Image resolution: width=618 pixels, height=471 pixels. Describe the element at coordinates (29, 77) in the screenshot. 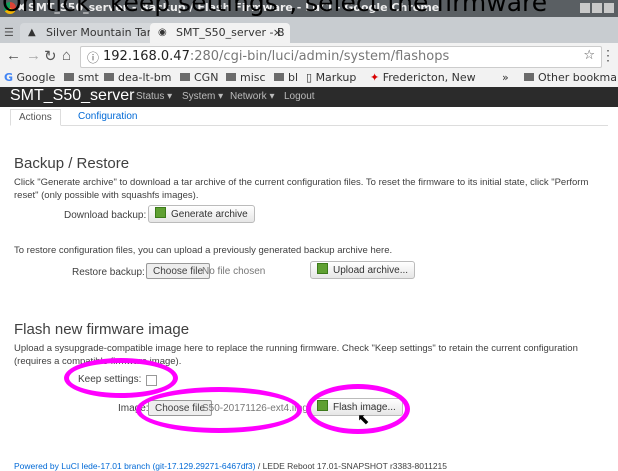

I see `bookmark-google: G Google` at that location.